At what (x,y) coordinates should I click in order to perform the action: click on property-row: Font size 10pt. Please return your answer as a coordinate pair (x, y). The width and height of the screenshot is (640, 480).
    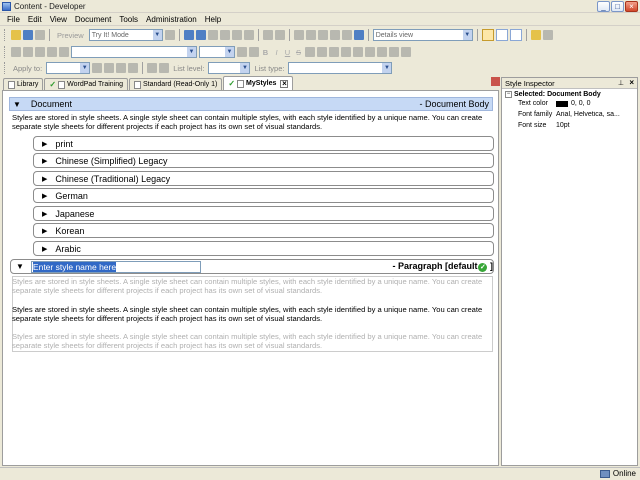
    Looking at the image, I should click on (569, 125).